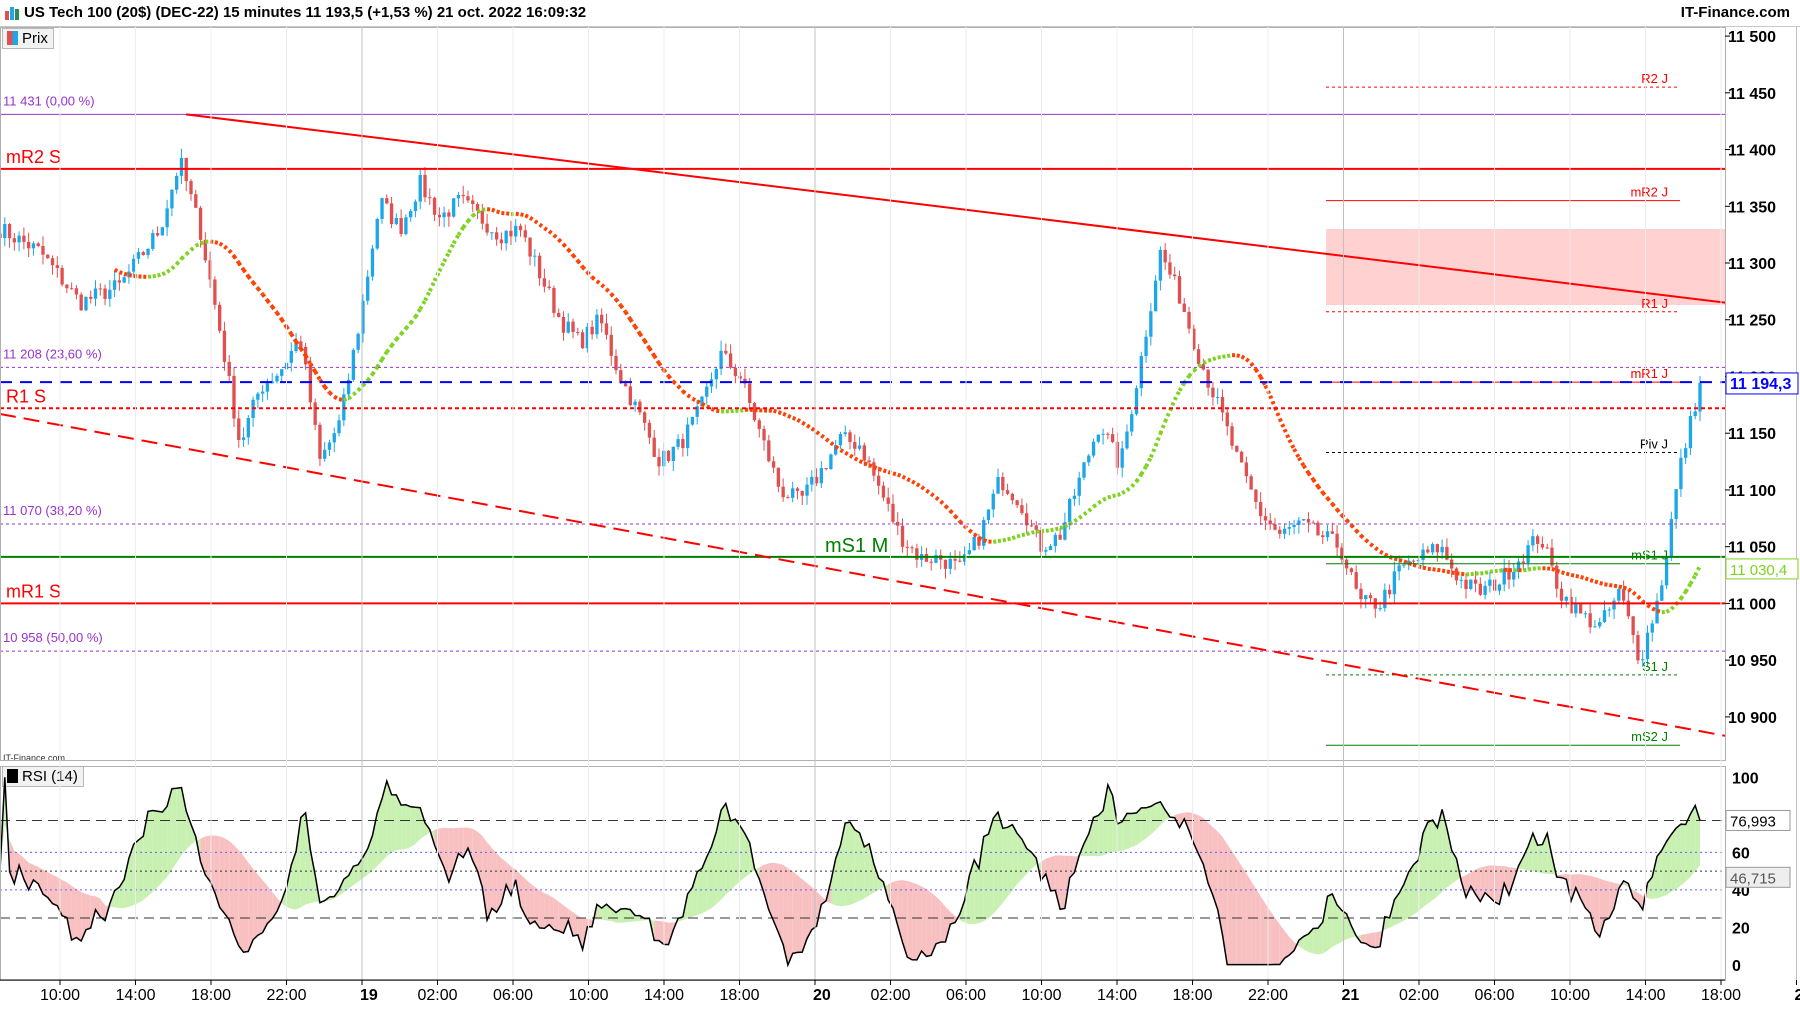 The height and width of the screenshot is (1013, 1800). Describe the element at coordinates (1752, 94) in the screenshot. I see `price-tick-label: 11 450` at that location.